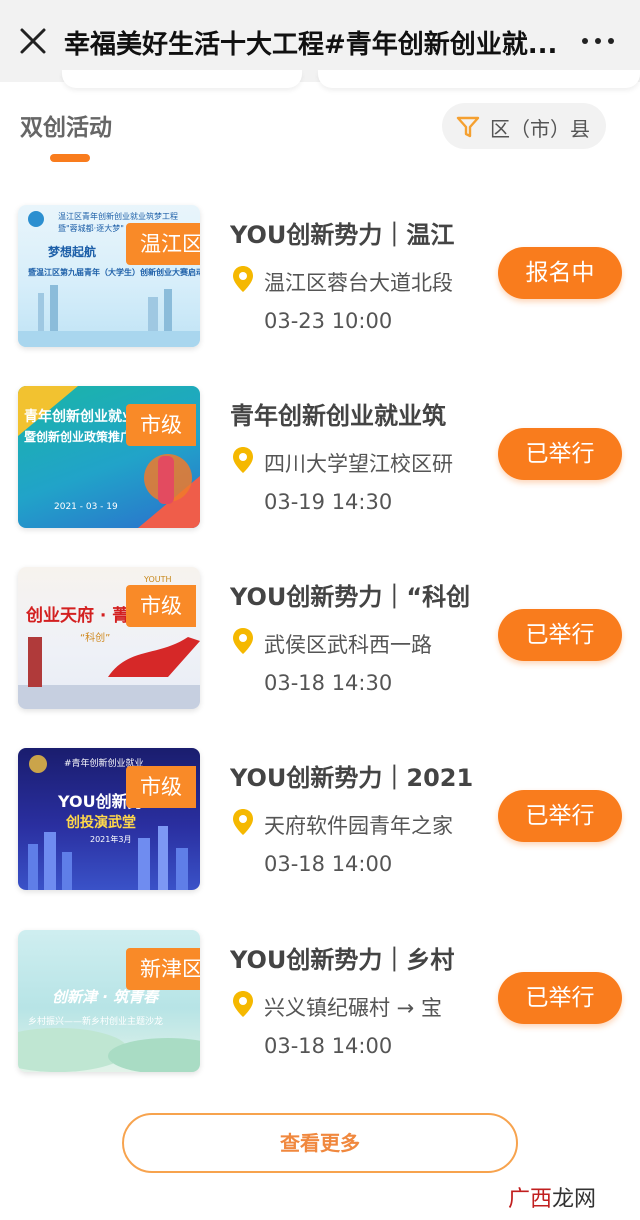 This screenshot has height=1220, width=640. I want to click on poster-text: “科创”, so click(95, 638).